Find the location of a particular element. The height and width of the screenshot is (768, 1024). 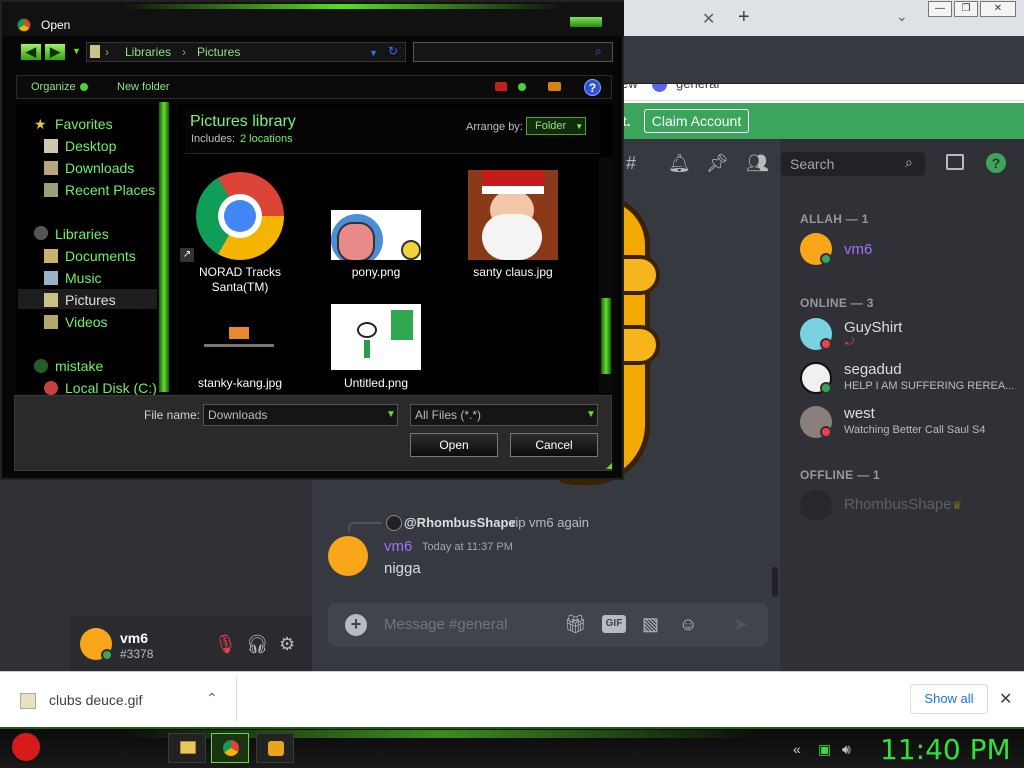

untitled-thumbnail is located at coordinates (376, 337).